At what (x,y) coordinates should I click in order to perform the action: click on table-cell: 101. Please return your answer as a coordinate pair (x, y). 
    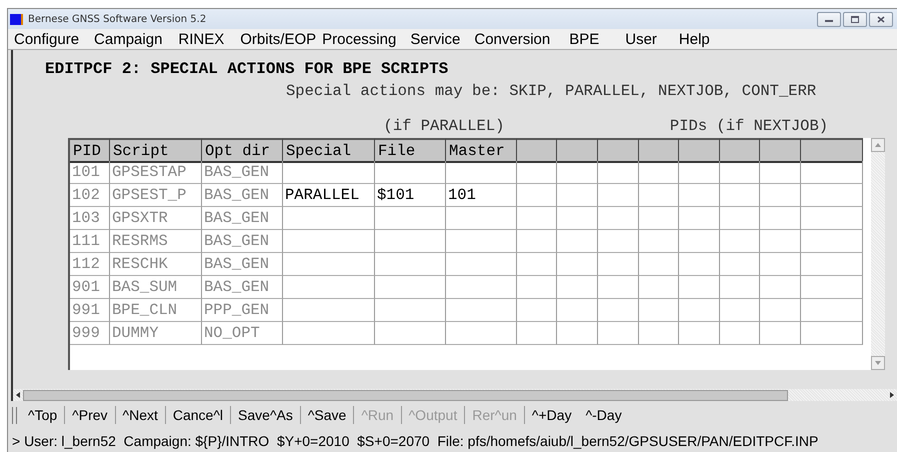
    Looking at the image, I should click on (481, 195).